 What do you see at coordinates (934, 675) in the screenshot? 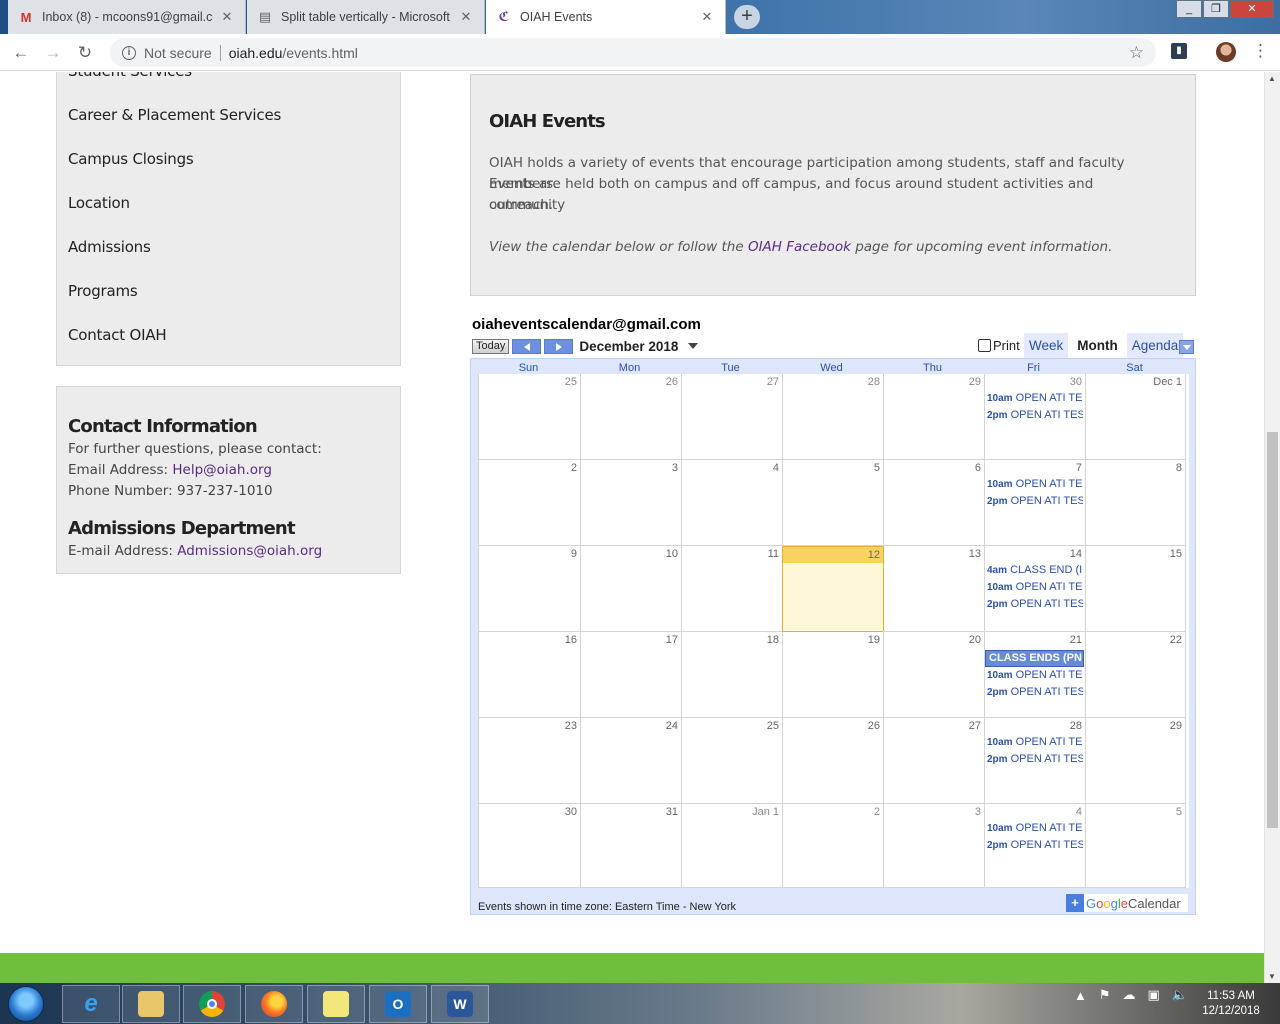
I see `day-cell: 20` at bounding box center [934, 675].